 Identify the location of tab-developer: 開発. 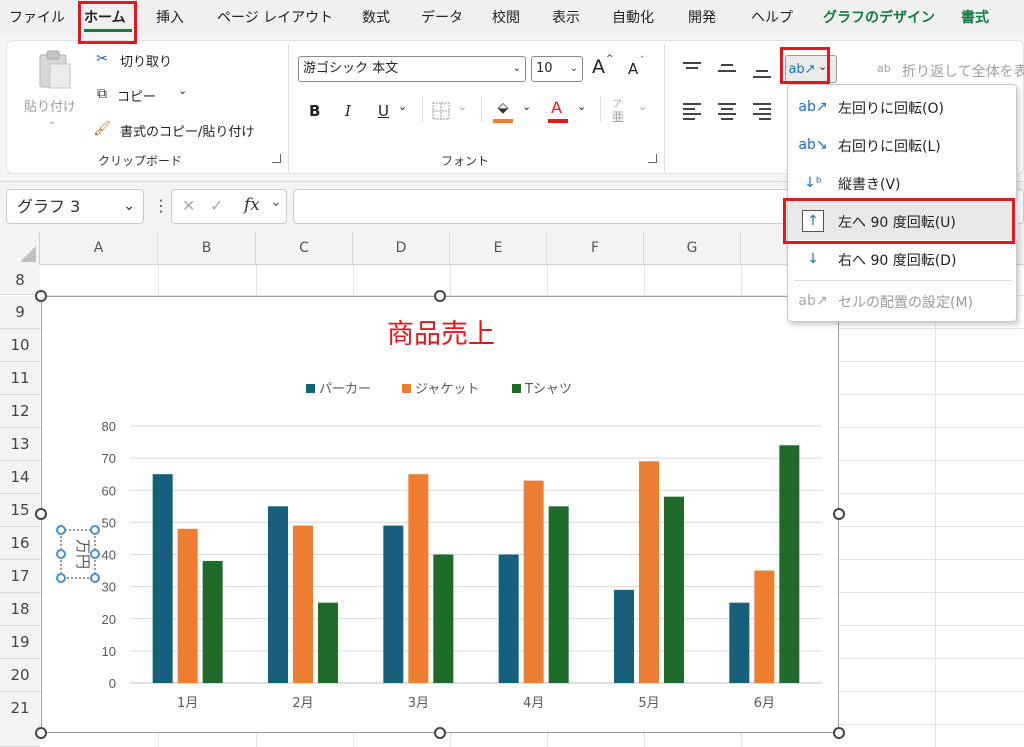
(702, 18).